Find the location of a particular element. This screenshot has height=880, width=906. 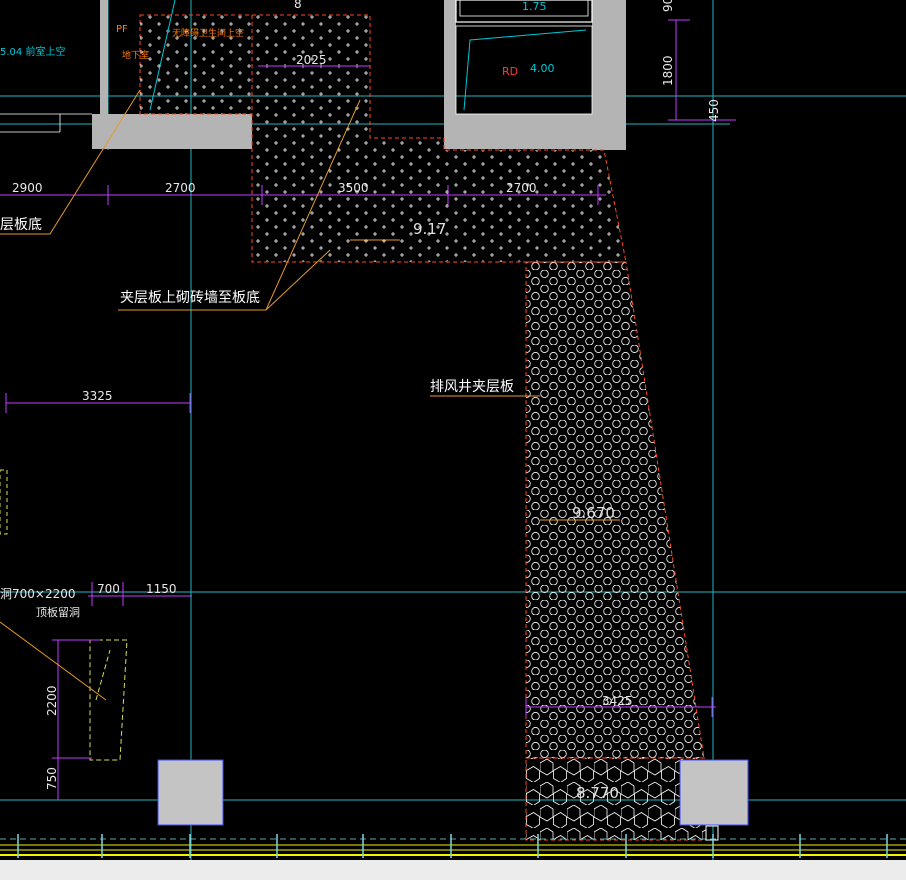

dim-3425: 3425 is located at coordinates (617, 701).